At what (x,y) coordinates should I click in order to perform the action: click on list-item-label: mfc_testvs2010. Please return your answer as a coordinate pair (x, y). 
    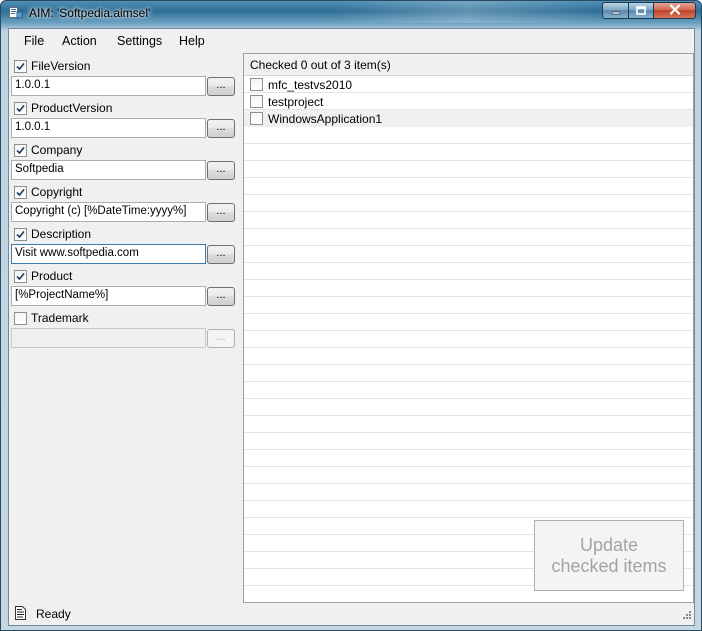
    Looking at the image, I should click on (310, 84).